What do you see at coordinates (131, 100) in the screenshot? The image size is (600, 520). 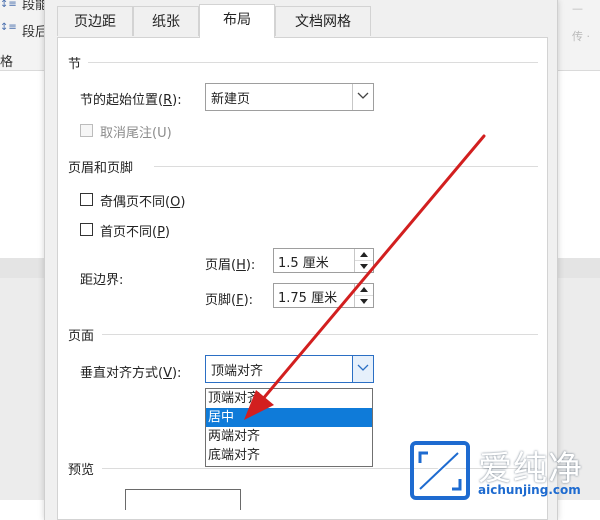 I see `section-start-label: 节的起始位置(R):` at bounding box center [131, 100].